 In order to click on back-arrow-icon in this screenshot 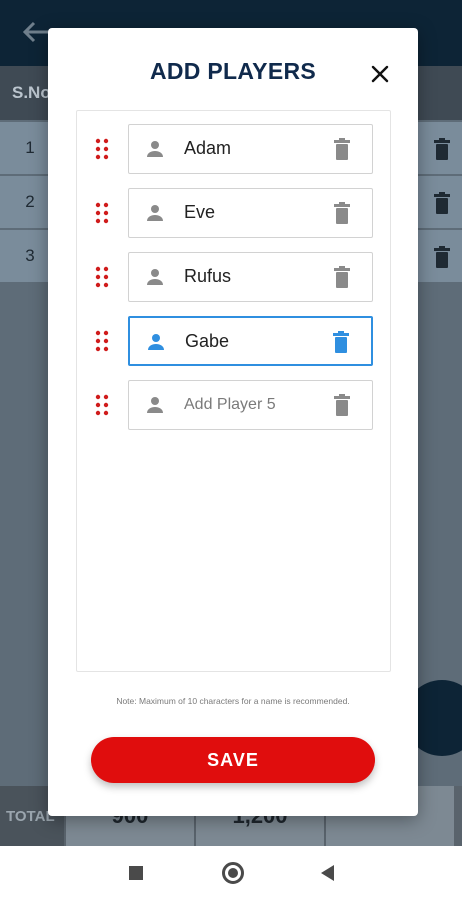, I will do `click(36, 32)`.